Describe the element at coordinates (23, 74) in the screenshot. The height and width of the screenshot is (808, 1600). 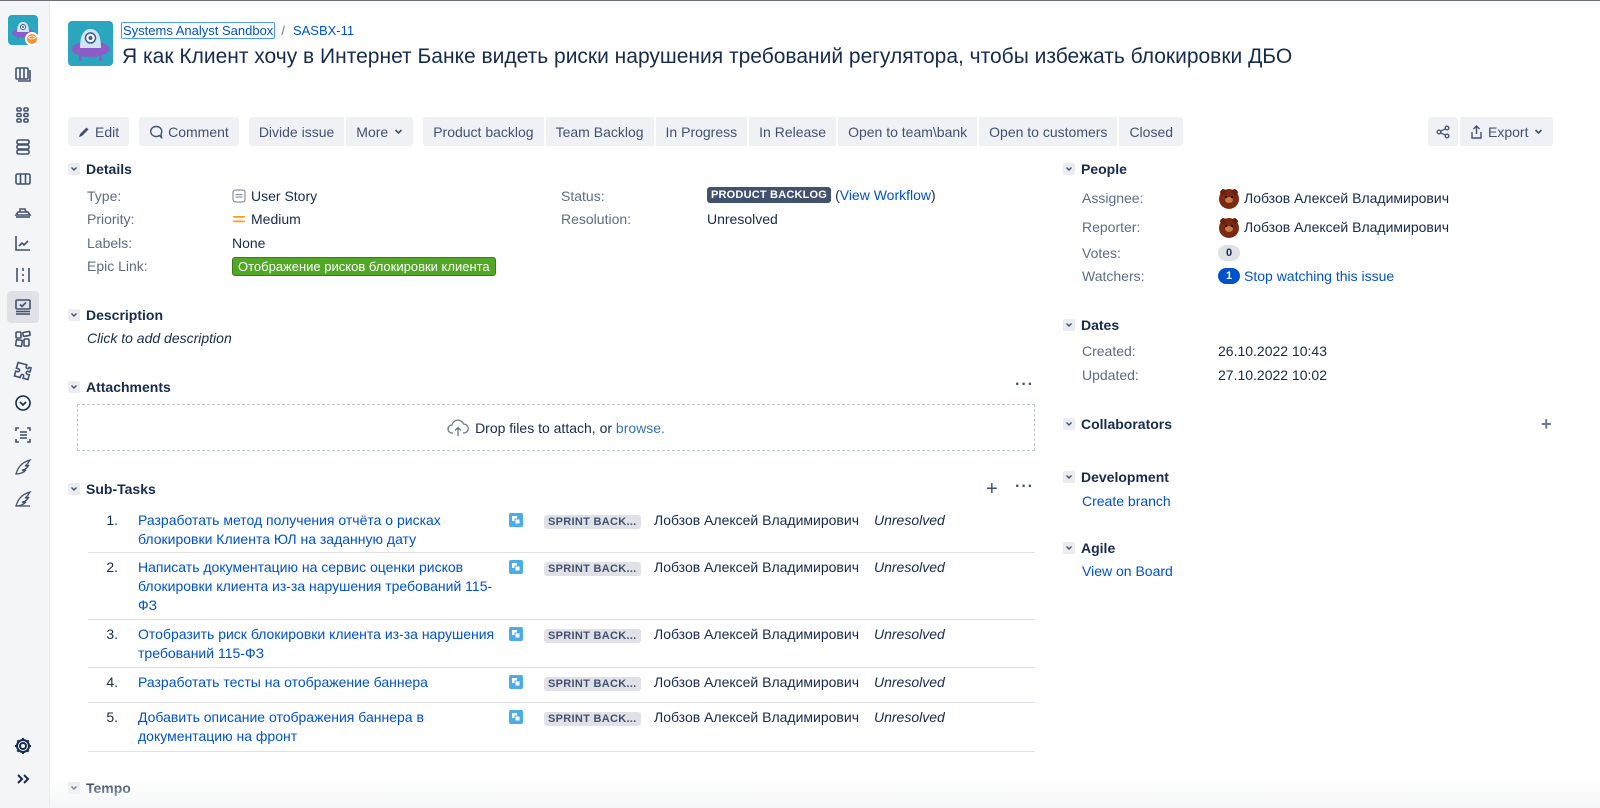
I see `board-icon` at that location.